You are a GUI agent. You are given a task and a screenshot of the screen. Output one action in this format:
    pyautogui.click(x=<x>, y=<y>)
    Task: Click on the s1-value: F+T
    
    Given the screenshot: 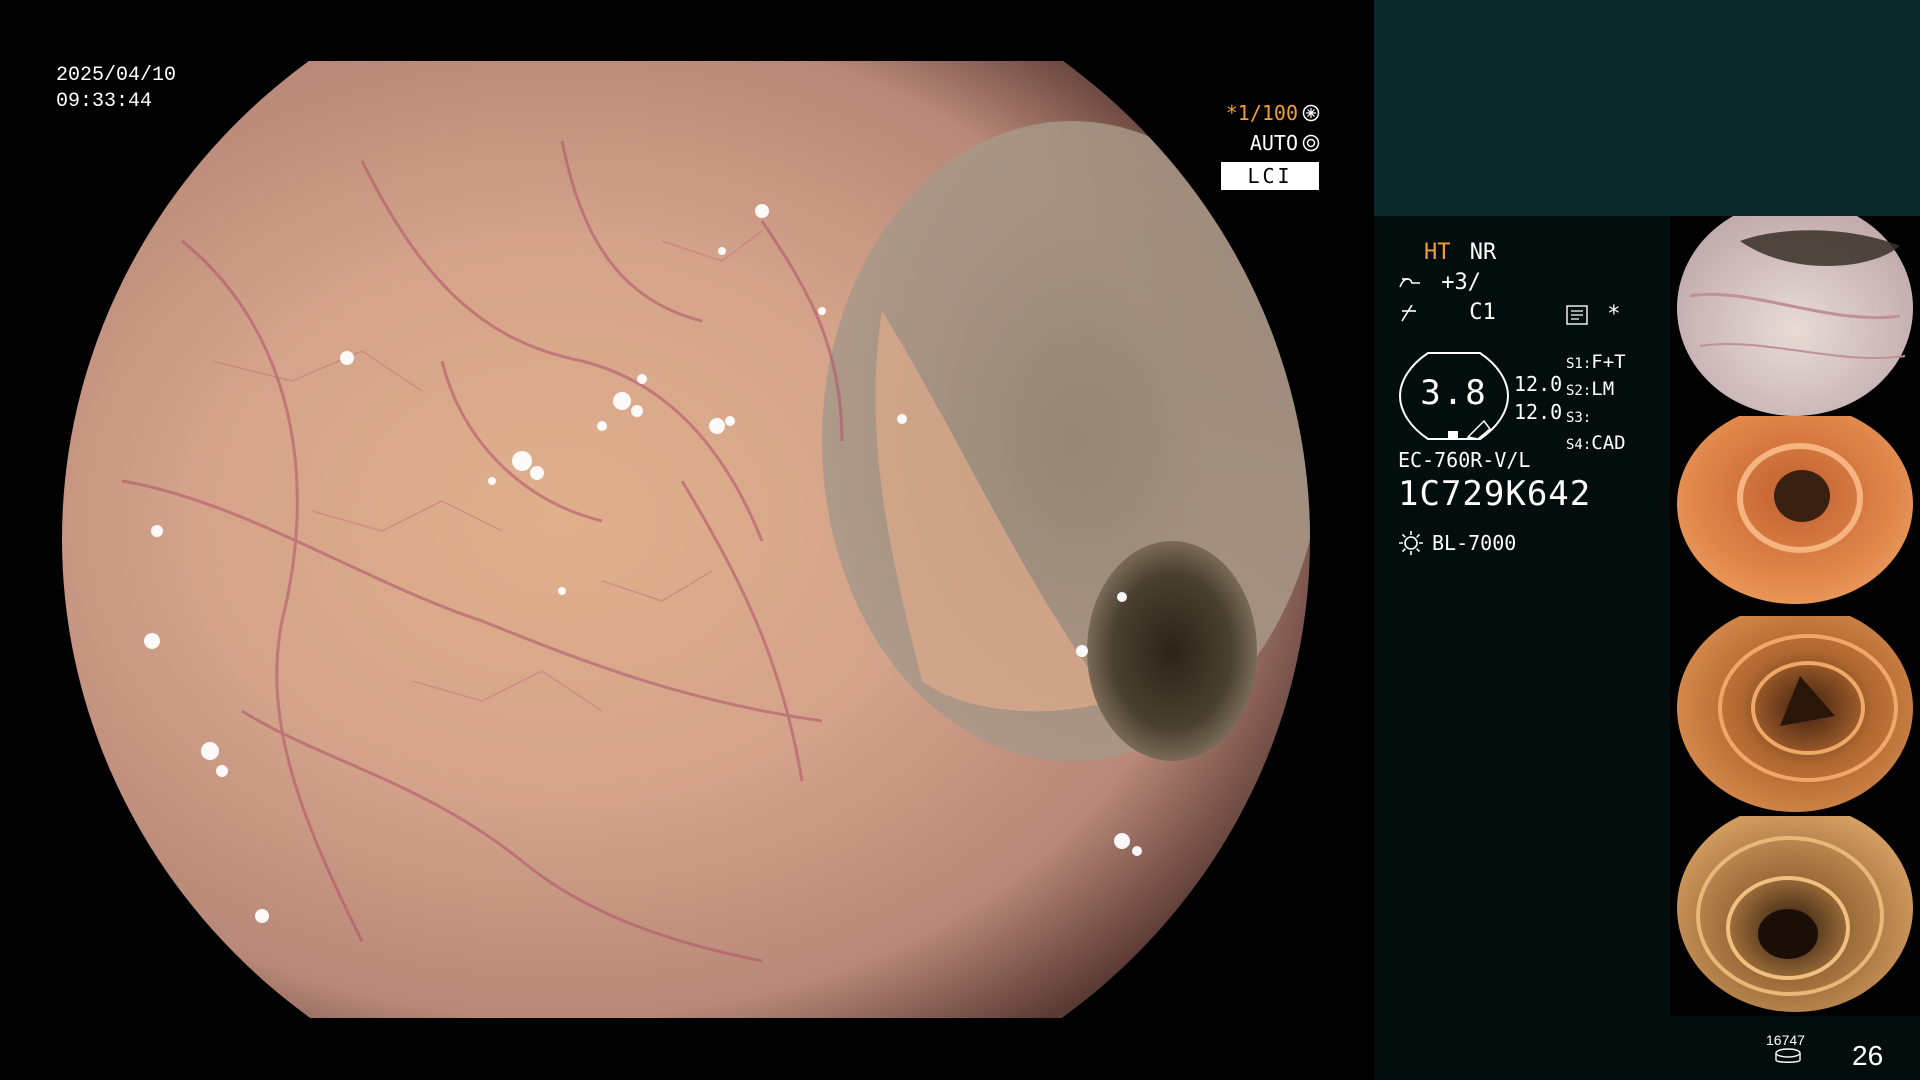 What is the action you would take?
    pyautogui.click(x=1608, y=362)
    